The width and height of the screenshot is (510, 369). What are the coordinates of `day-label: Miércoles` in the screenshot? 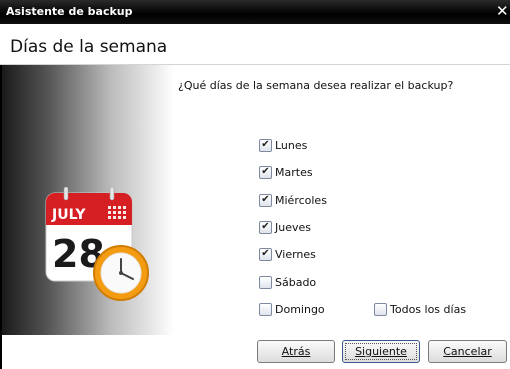 It's located at (301, 200).